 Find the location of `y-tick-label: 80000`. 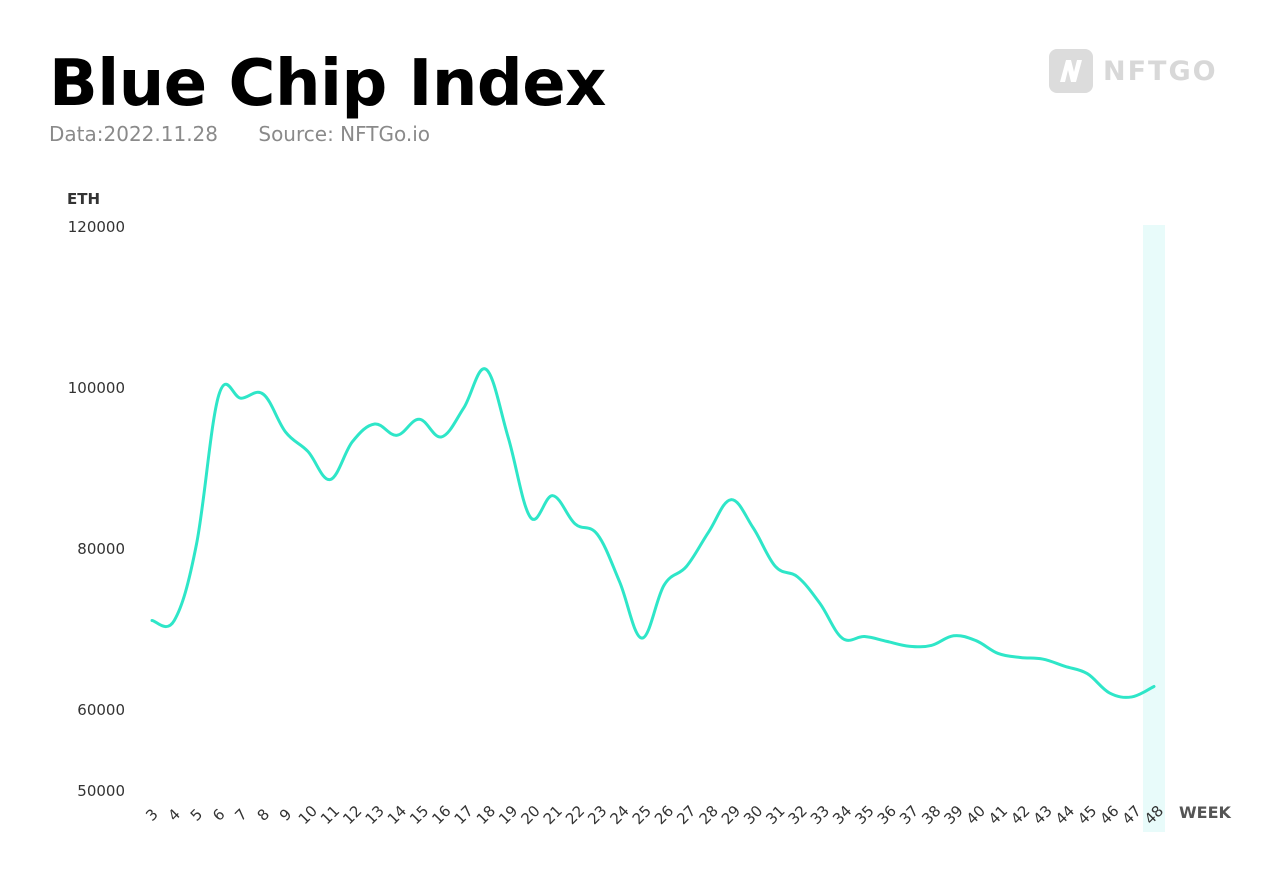

y-tick-label: 80000 is located at coordinates (101, 549).